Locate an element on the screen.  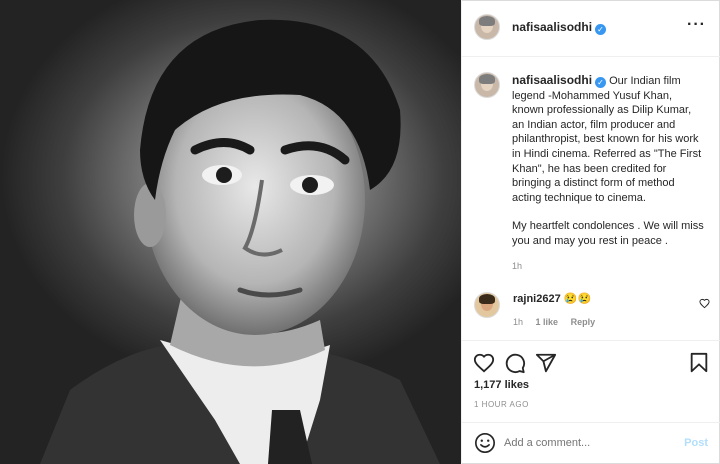
share-paper-plane-icon is located at coordinates (546, 364).